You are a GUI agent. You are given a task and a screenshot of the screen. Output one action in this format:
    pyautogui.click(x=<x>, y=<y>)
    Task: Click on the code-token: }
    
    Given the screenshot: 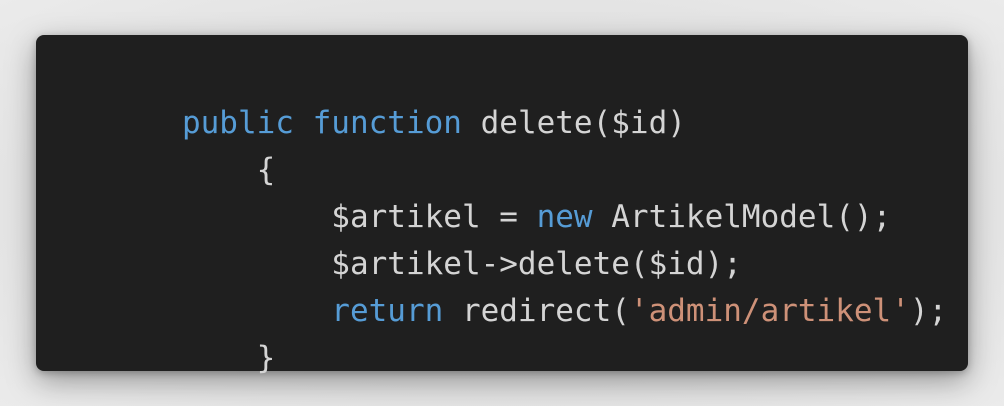 What is the action you would take?
    pyautogui.click(x=266, y=358)
    